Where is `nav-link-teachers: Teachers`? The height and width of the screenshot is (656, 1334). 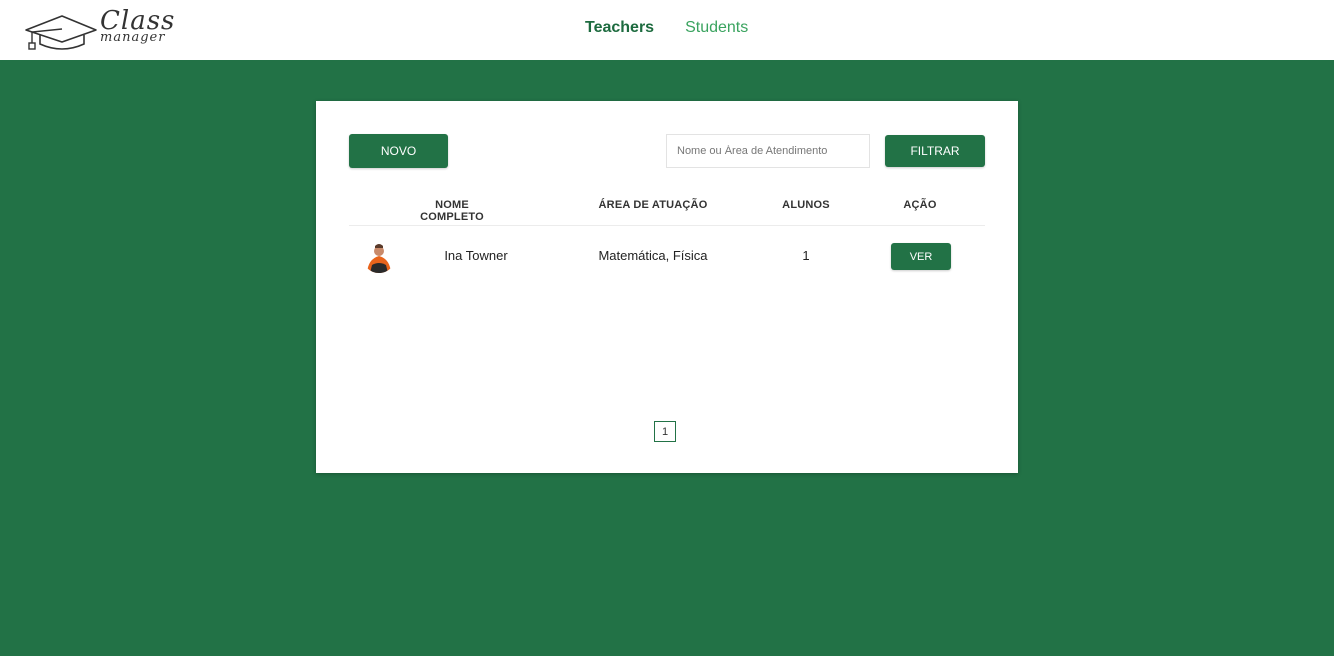 nav-link-teachers: Teachers is located at coordinates (619, 30).